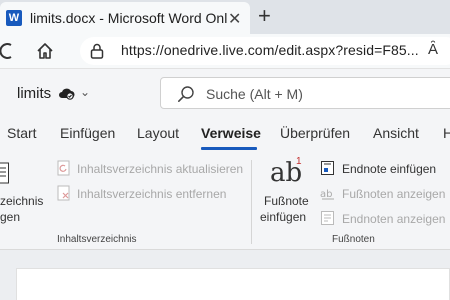  Describe the element at coordinates (286, 201) in the screenshot. I see `insert-footnote-line1: Fußnote` at that location.